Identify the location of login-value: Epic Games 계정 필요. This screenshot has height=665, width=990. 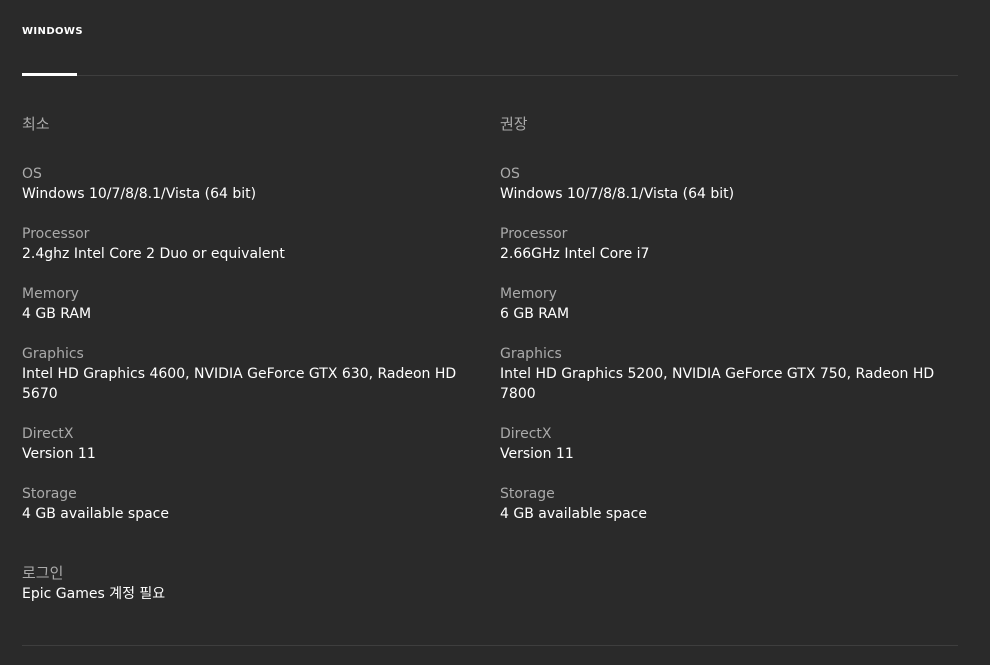
(94, 594).